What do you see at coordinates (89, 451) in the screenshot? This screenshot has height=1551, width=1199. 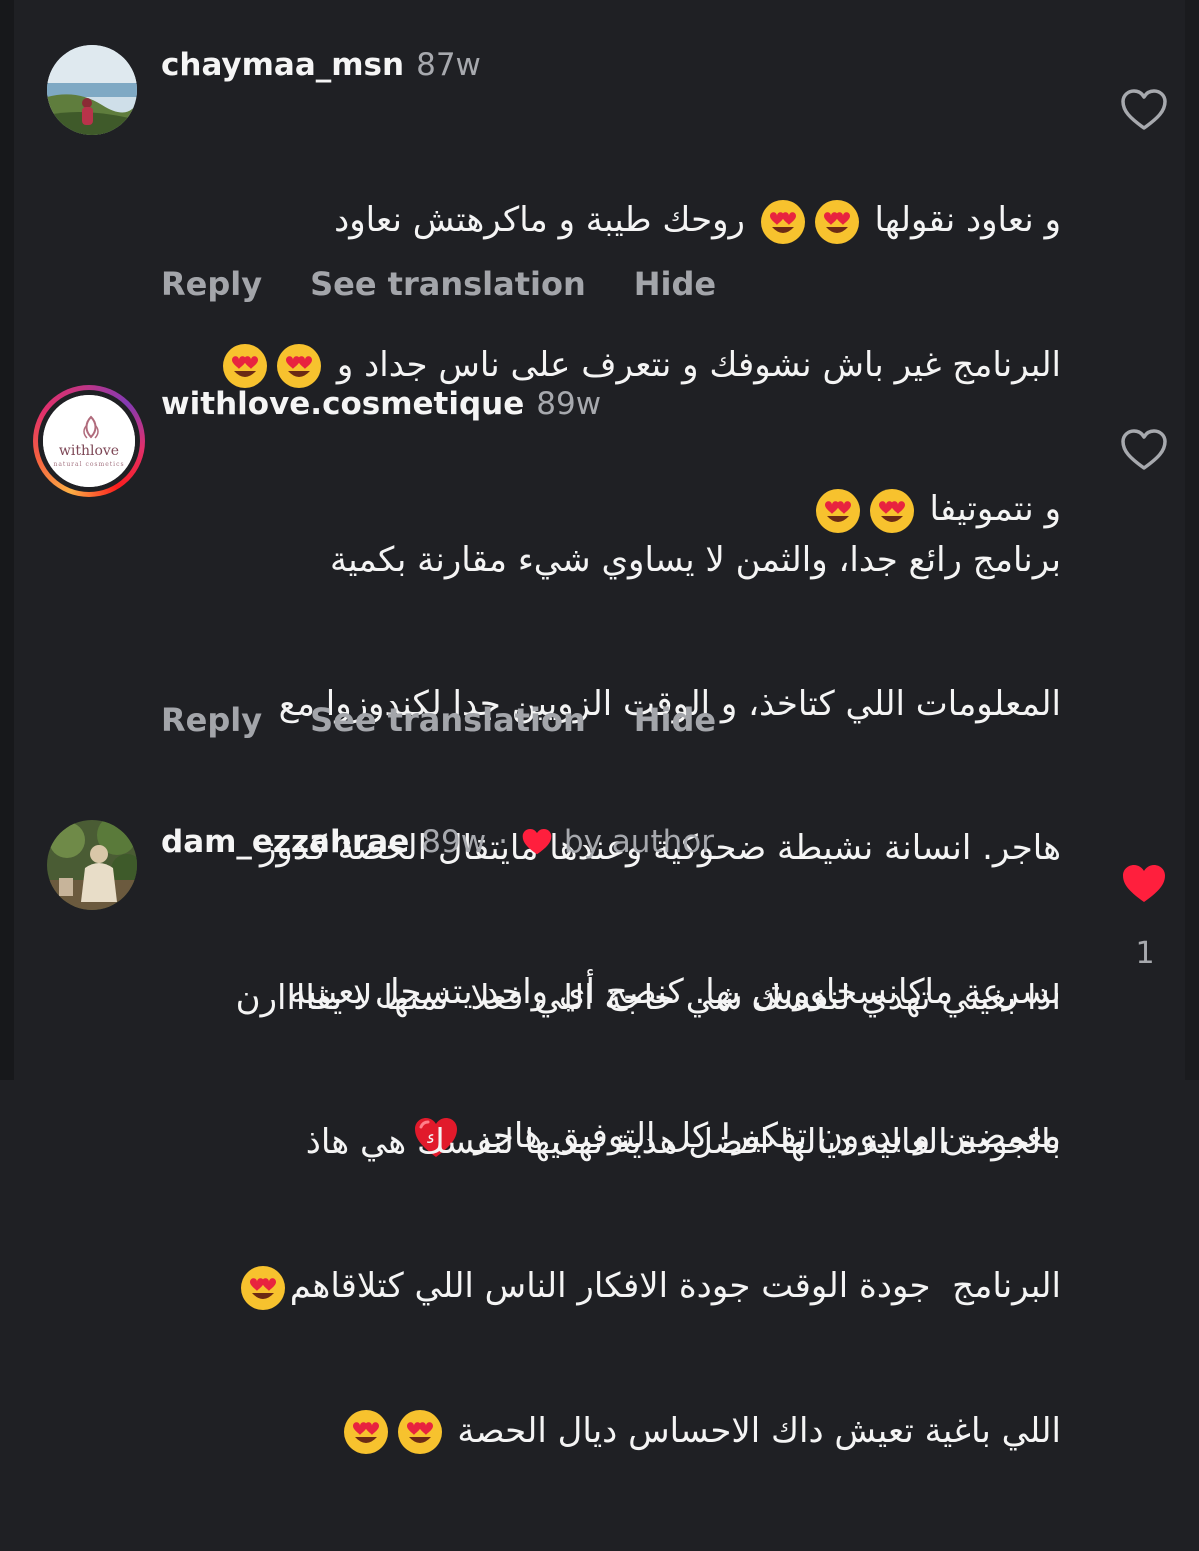 I see `logo-text: withlove` at bounding box center [89, 451].